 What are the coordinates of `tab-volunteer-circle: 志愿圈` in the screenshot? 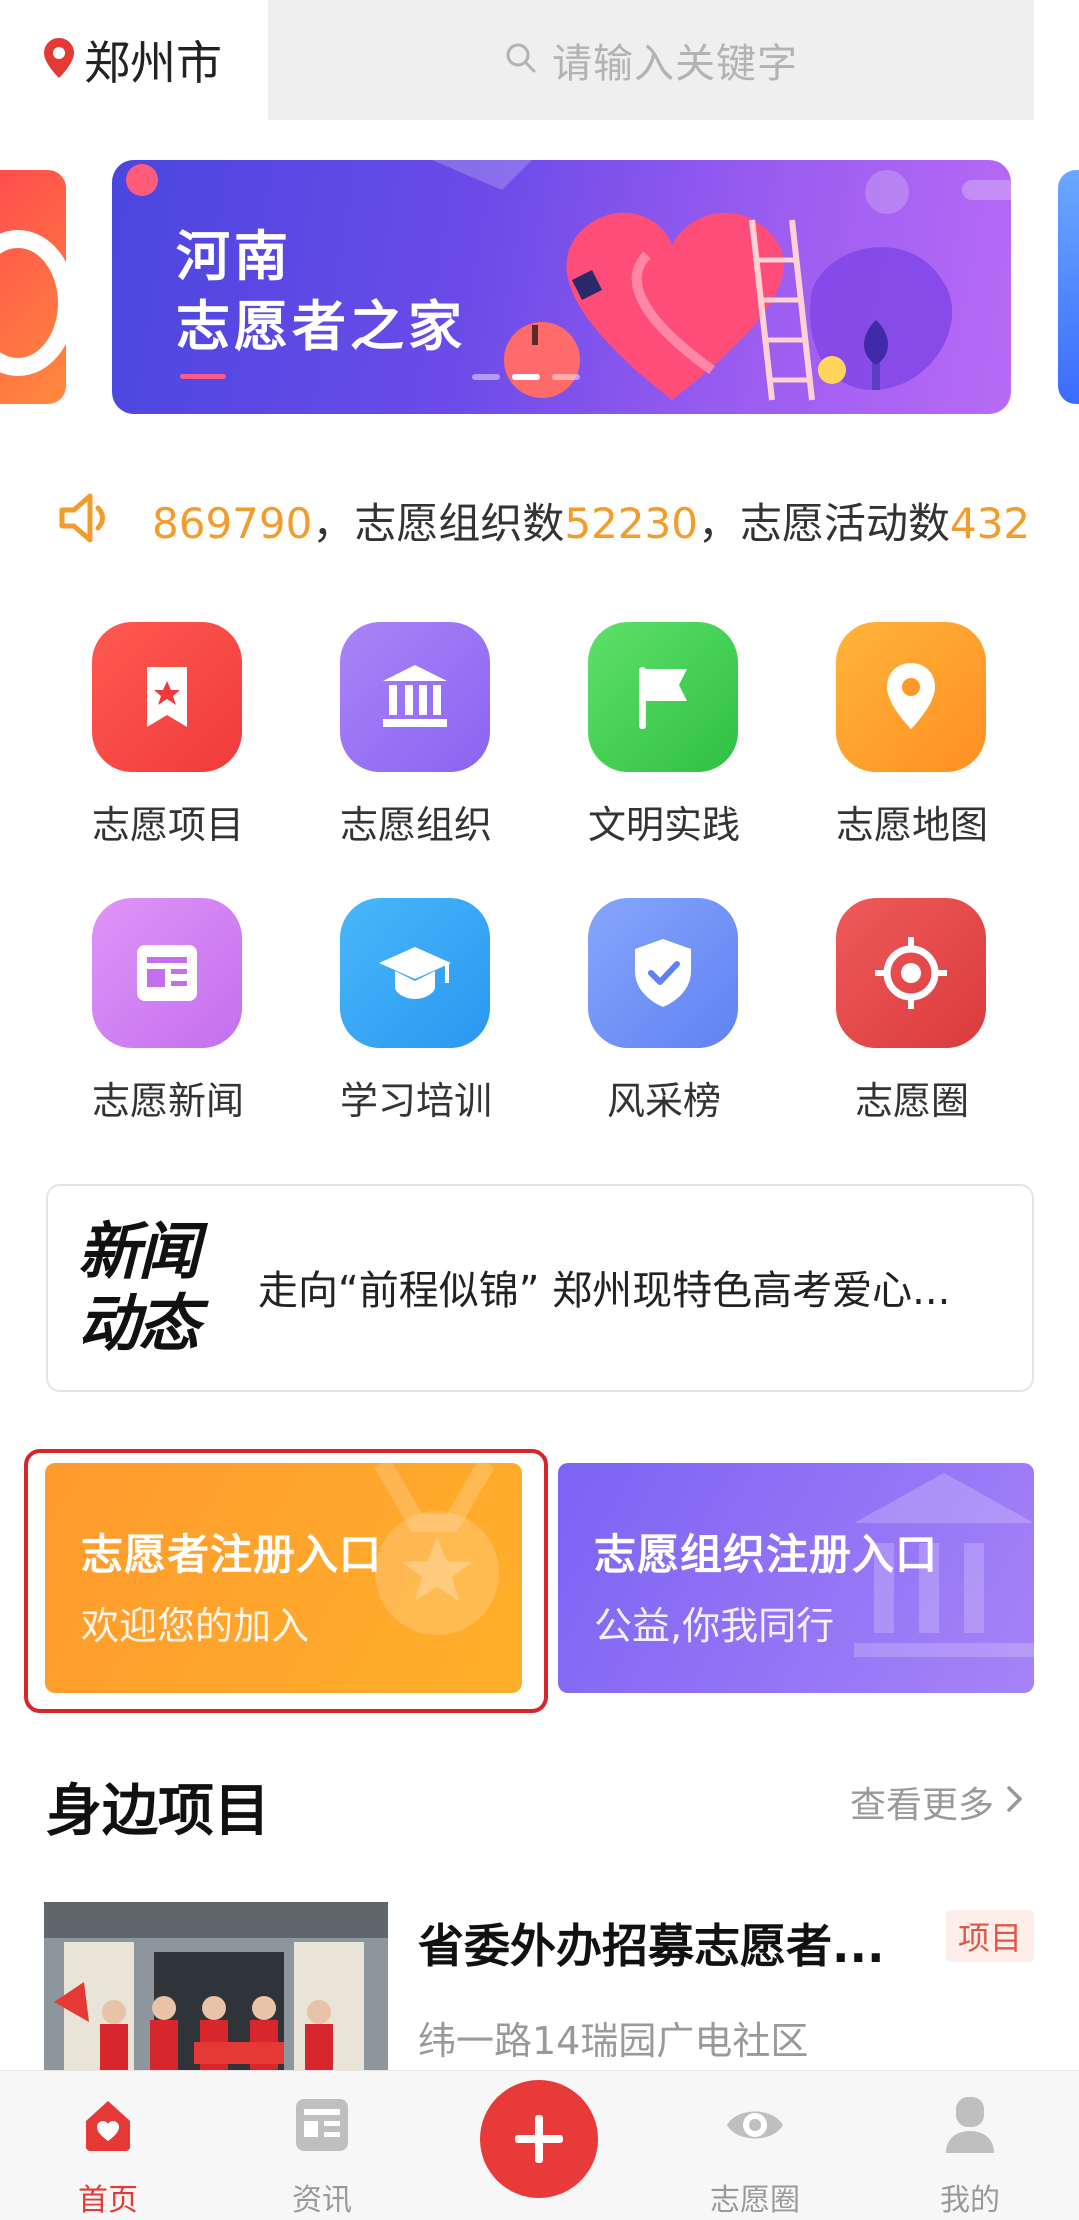 It's located at (755, 2145).